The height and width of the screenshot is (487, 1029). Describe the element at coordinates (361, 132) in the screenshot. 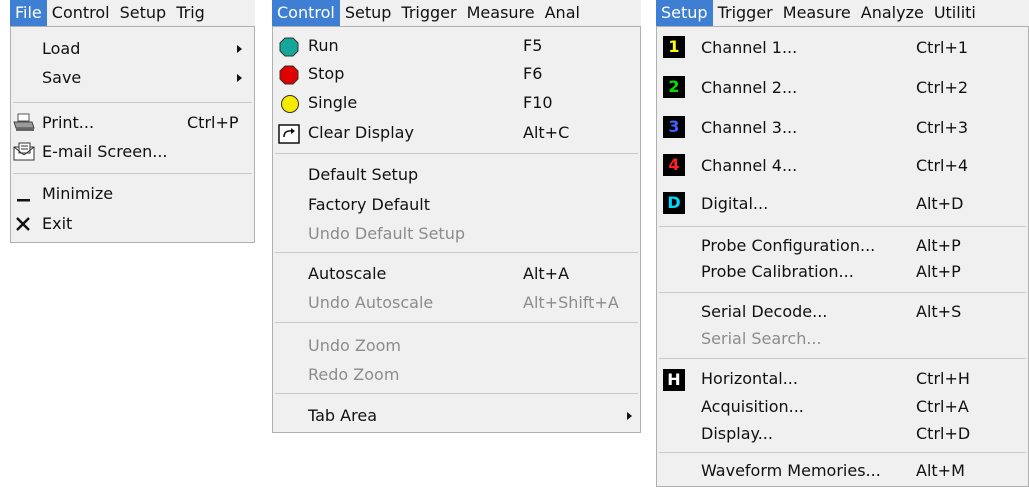

I see `clear-display-label: Clear Display` at that location.